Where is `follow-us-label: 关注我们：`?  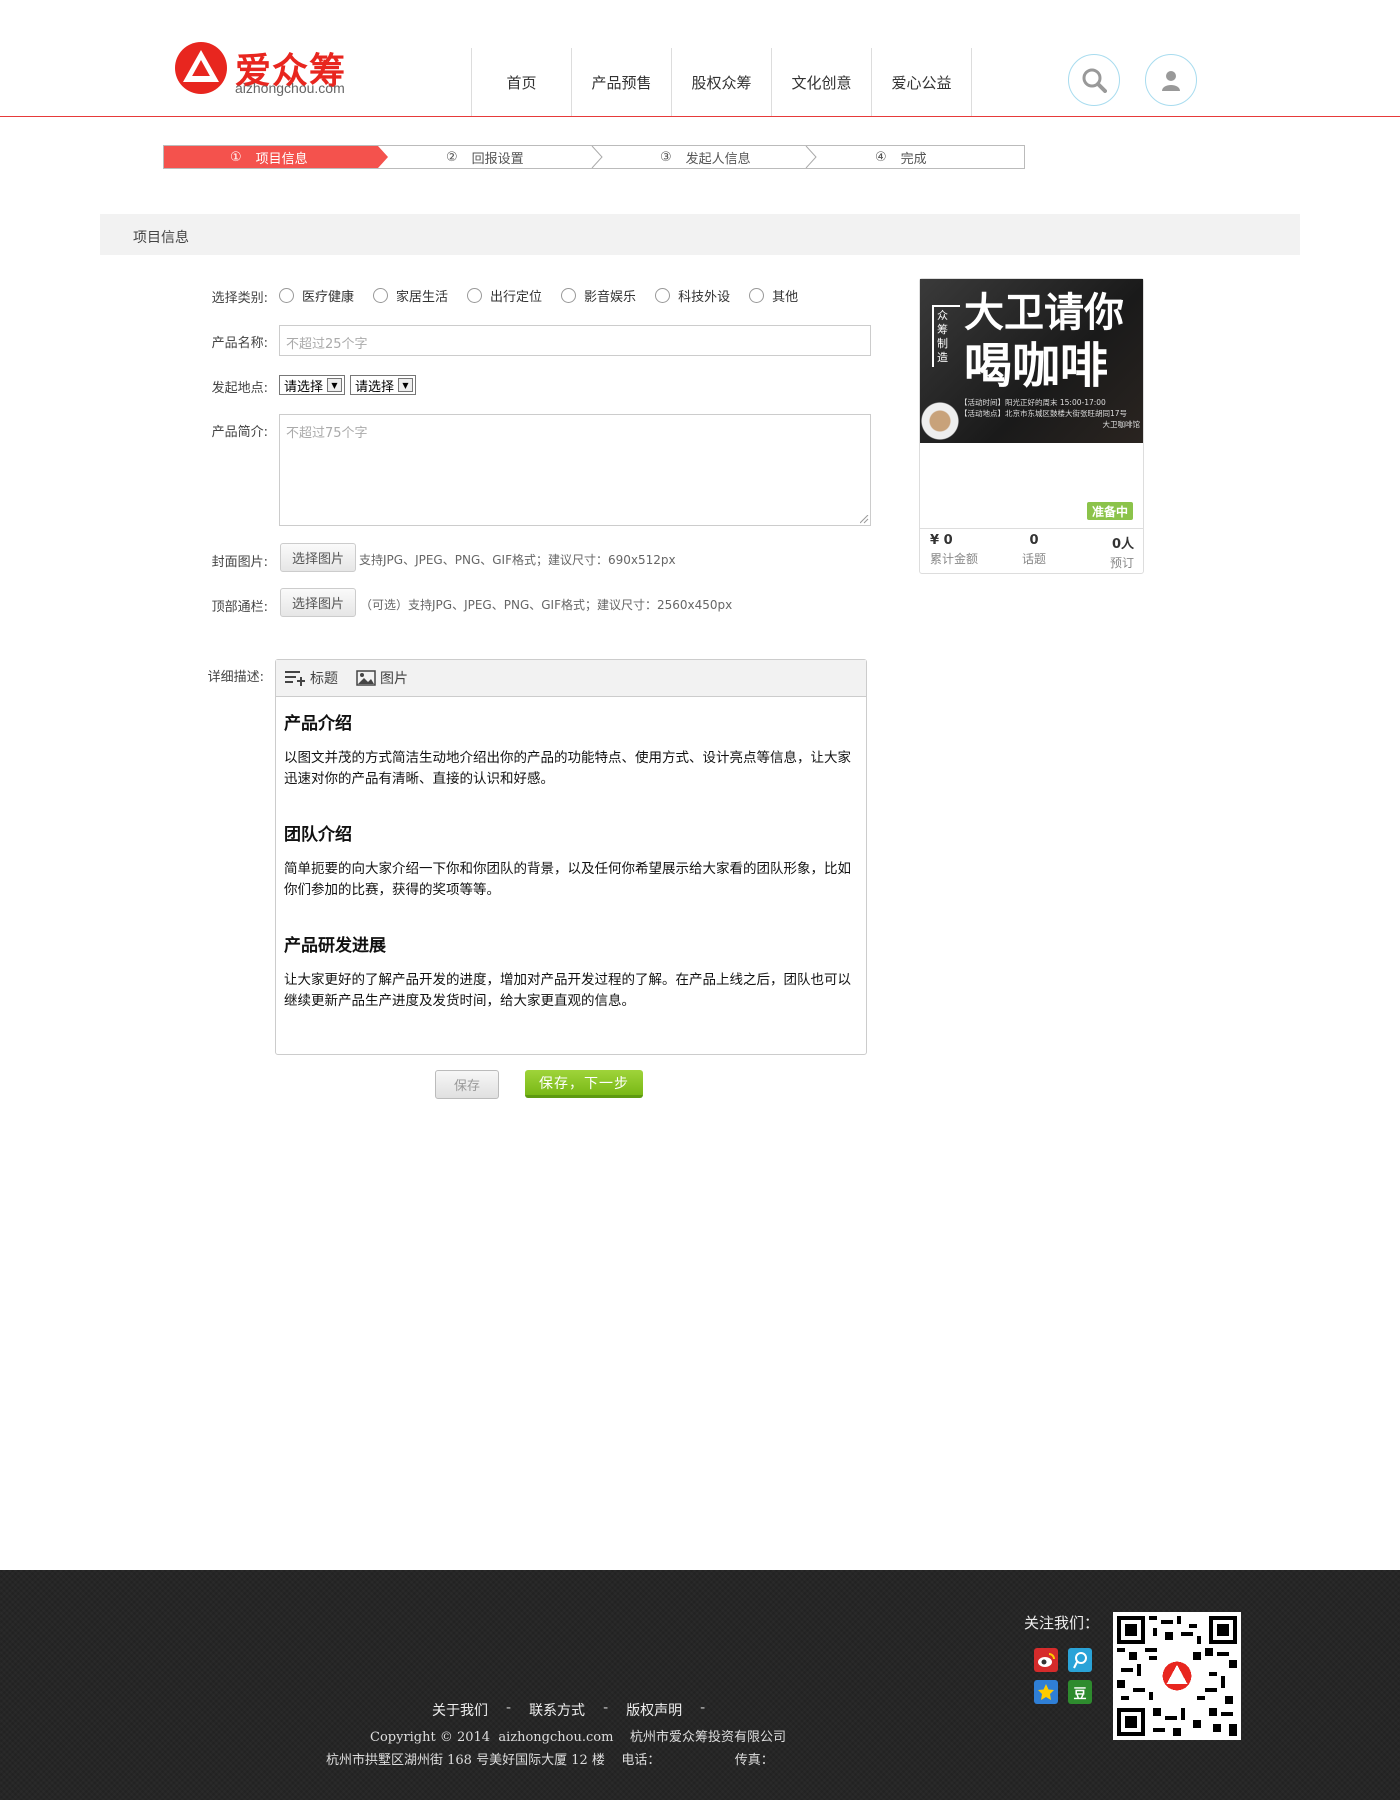 follow-us-label: 关注我们： is located at coordinates (1062, 1623).